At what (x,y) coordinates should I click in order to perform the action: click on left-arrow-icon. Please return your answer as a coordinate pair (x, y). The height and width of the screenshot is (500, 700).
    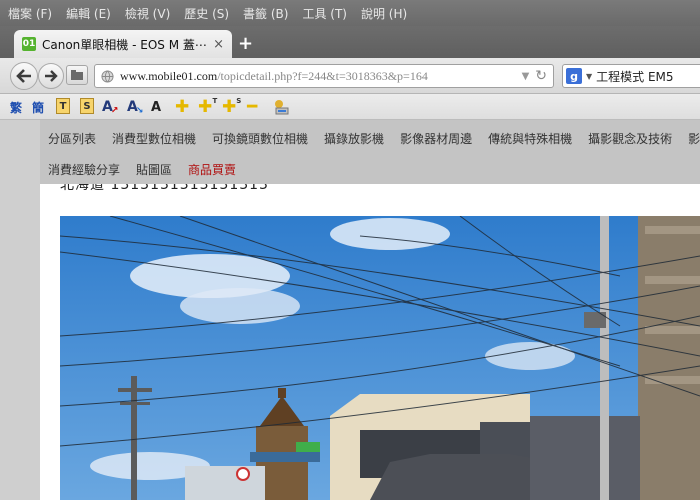
    Looking at the image, I should click on (23, 76).